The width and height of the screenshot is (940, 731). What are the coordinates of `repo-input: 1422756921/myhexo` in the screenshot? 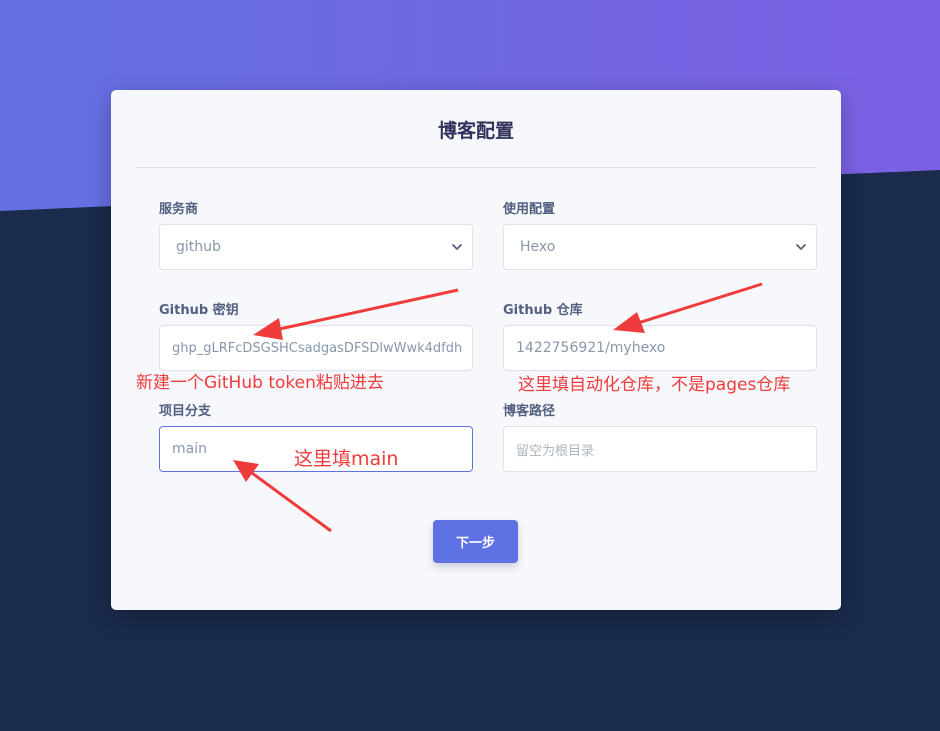 It's located at (660, 348).